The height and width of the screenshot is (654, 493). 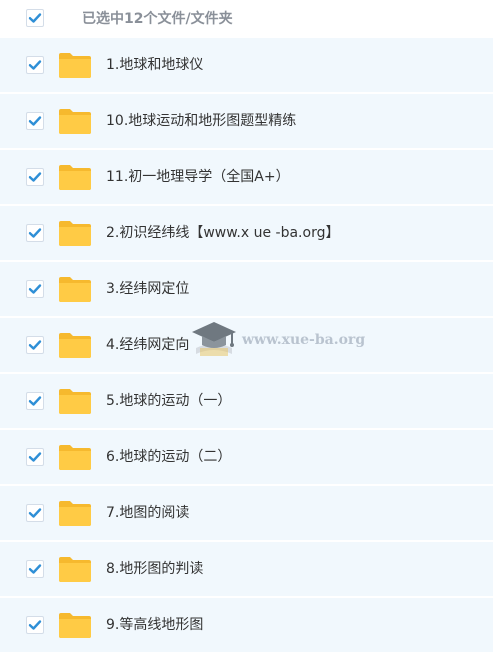 What do you see at coordinates (198, 177) in the screenshot?
I see `file-name: 11.初一地理导学（全国A+）` at bounding box center [198, 177].